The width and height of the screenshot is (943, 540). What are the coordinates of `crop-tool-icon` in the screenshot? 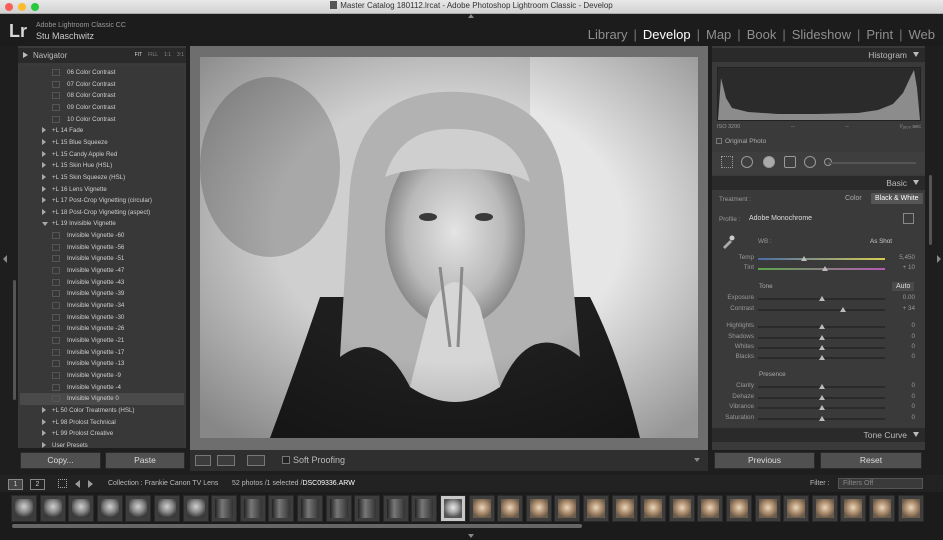 It's located at (727, 162).